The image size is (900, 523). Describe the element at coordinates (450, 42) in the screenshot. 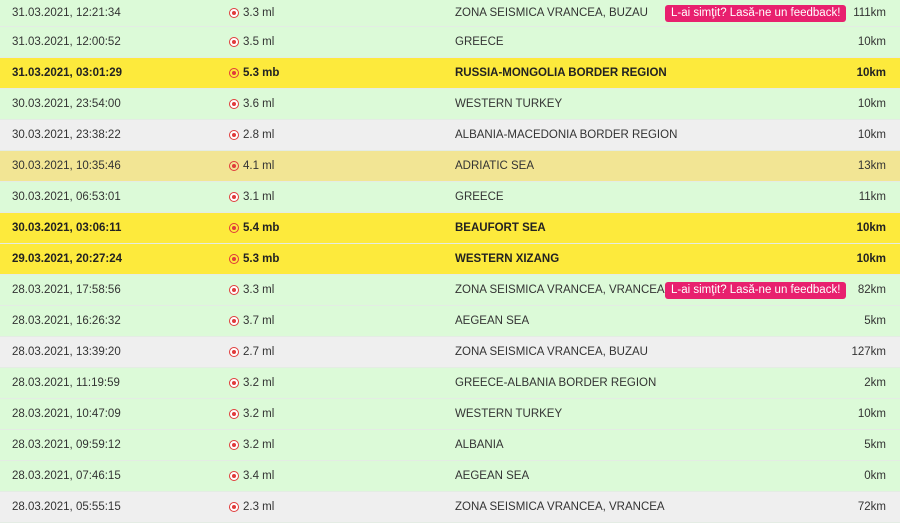

I see `table-row: 31.03.2021, 12:00:52 3.5 ml GREECE 10km` at that location.